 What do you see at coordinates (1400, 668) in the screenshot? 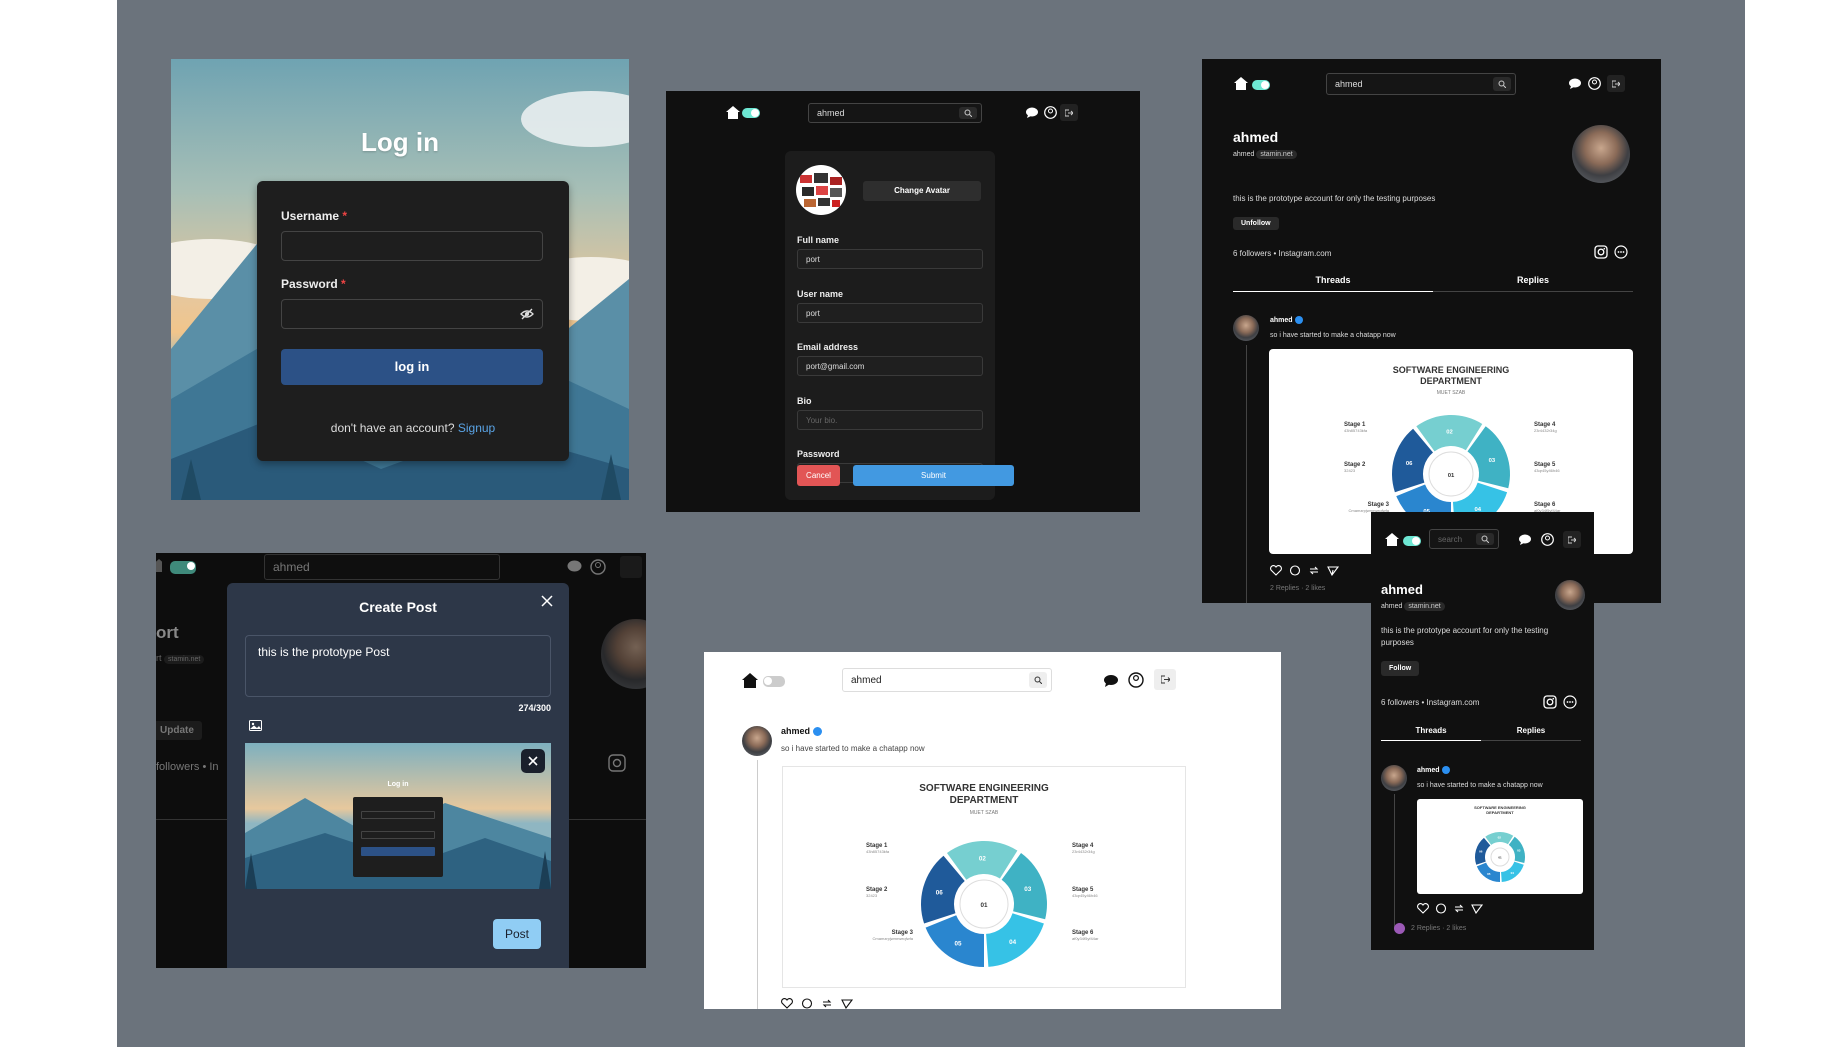
I see `follow-button: Follow` at bounding box center [1400, 668].